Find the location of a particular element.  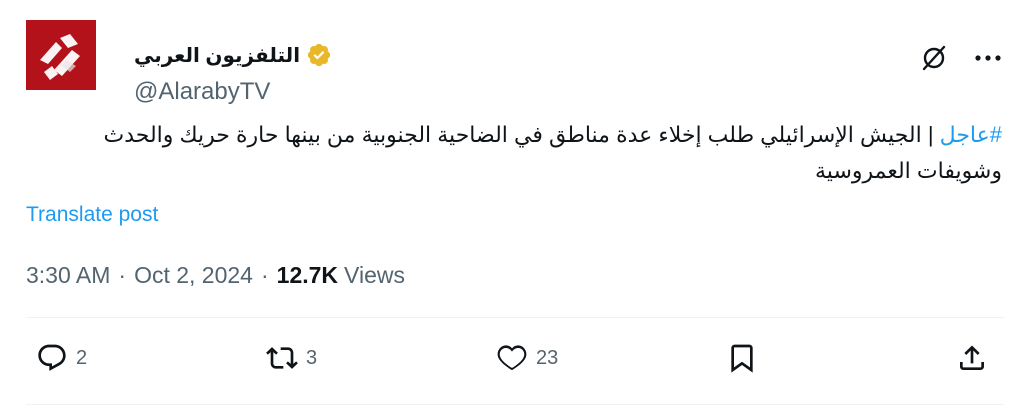

like-count: 23 is located at coordinates (547, 357).